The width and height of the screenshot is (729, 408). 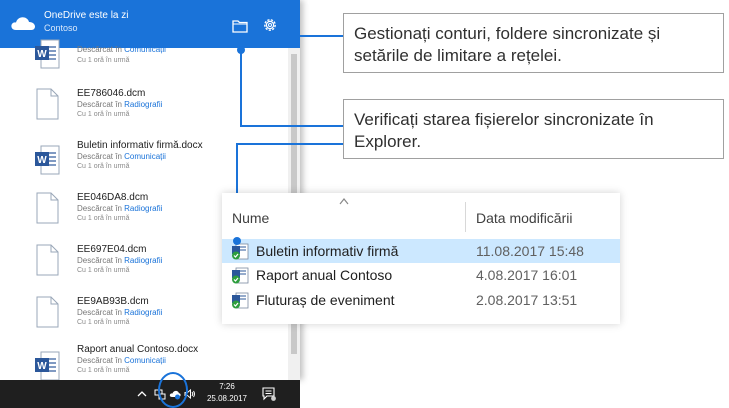 I want to click on action-center-icon, so click(x=269, y=394).